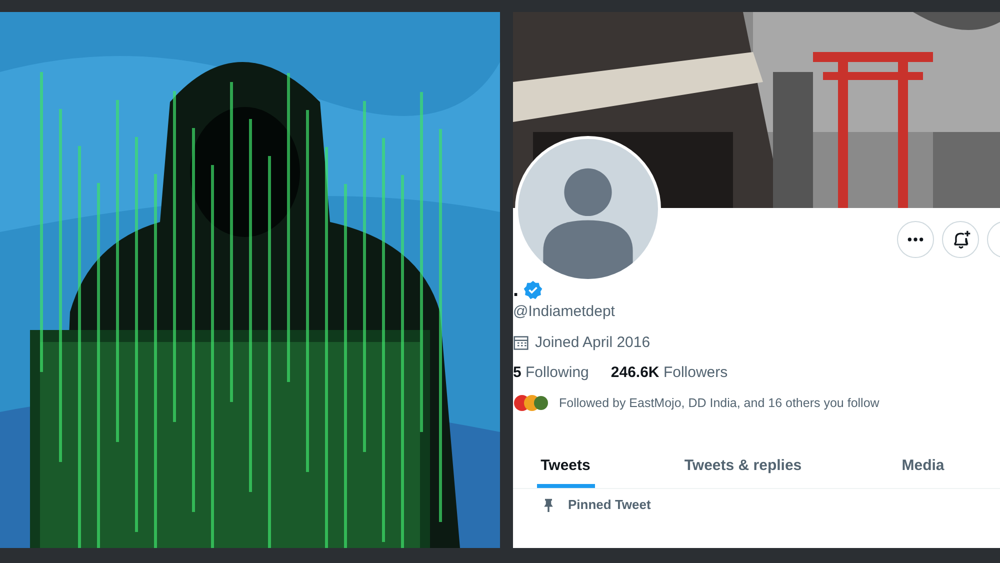 This screenshot has width=1000, height=563. What do you see at coordinates (548, 505) in the screenshot?
I see `pin-icon` at bounding box center [548, 505].